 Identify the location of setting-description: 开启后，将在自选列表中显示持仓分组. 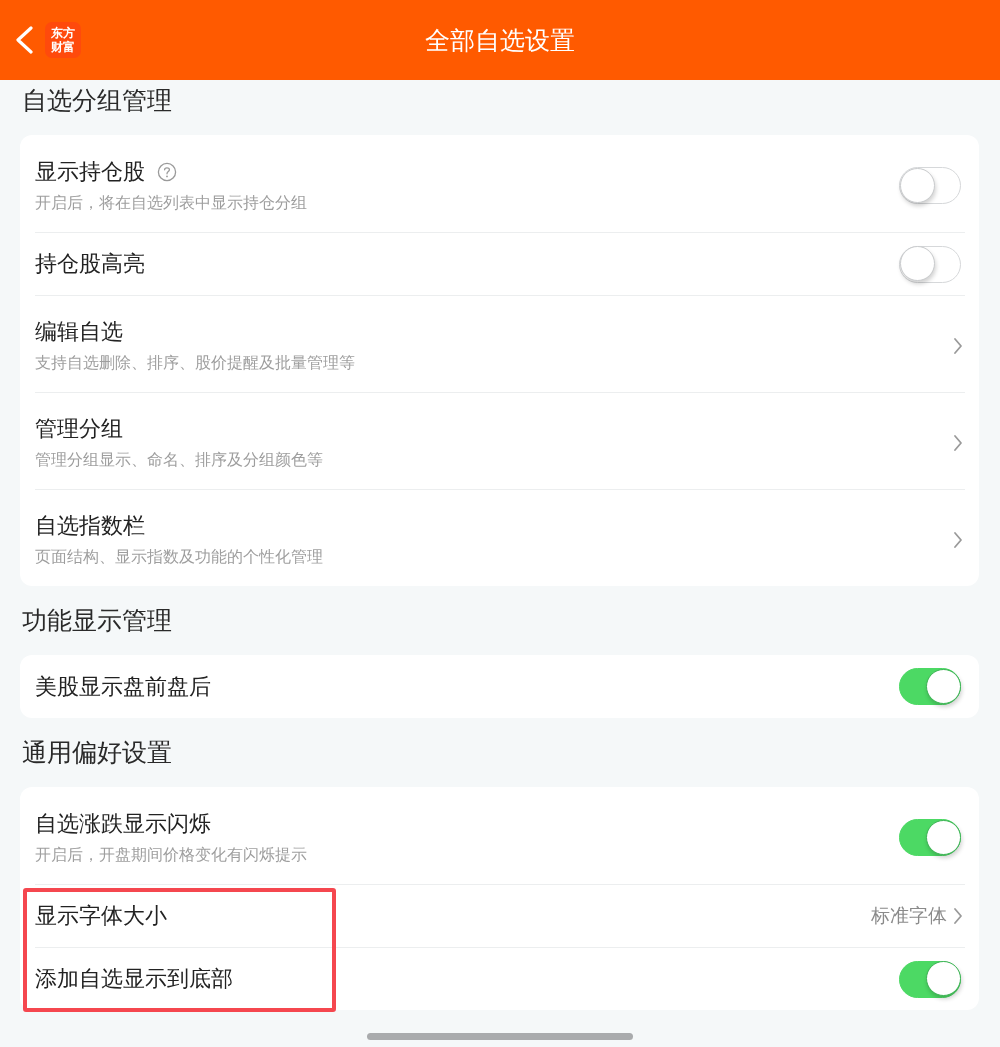
(171, 202).